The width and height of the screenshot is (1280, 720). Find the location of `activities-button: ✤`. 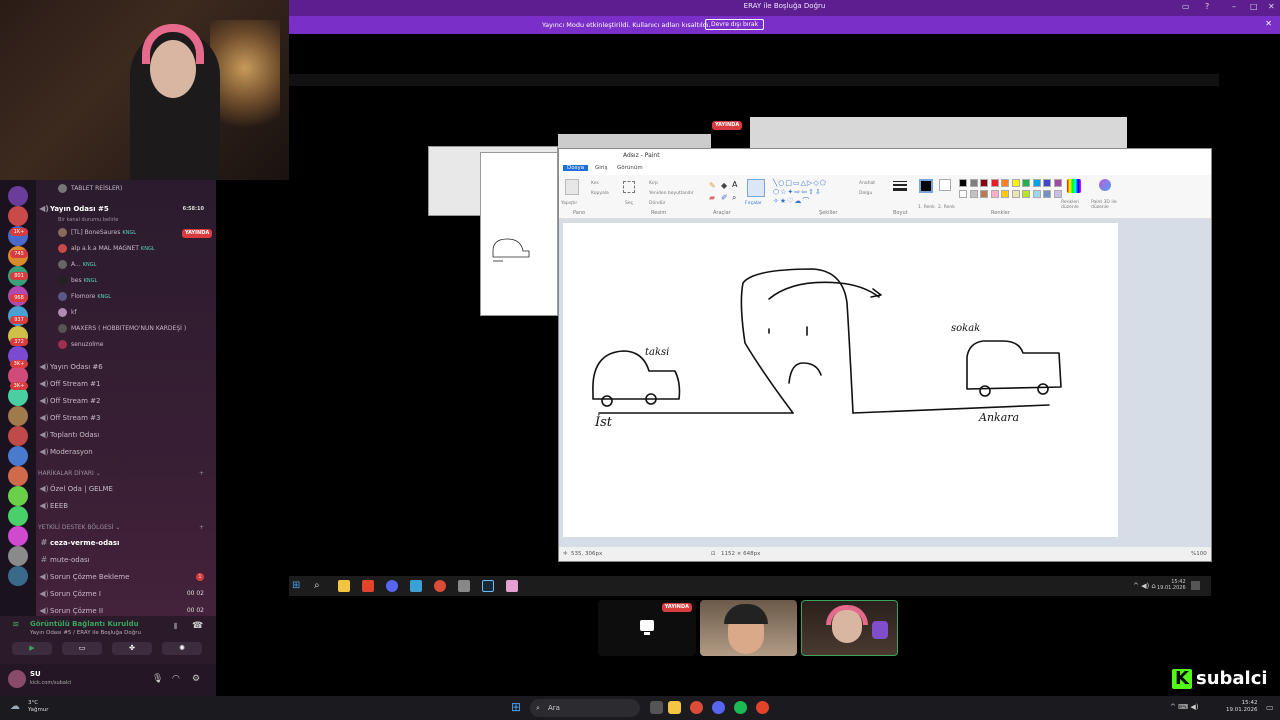

activities-button: ✤ is located at coordinates (132, 648).